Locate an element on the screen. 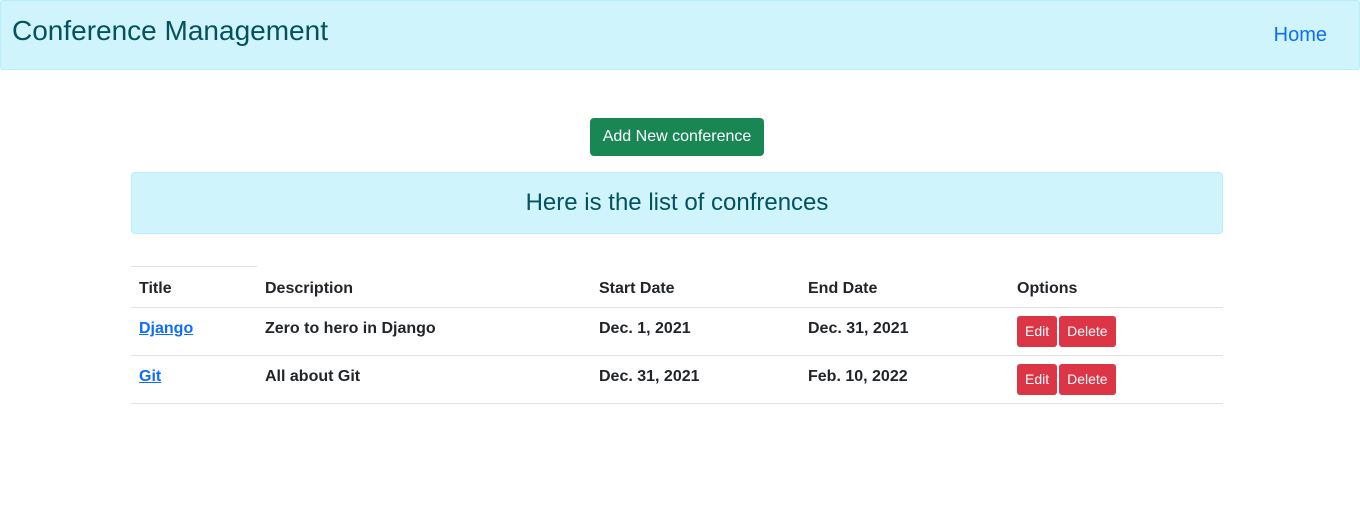 The image size is (1360, 516). list-heading-alert: Here is the list of confrences is located at coordinates (677, 203).